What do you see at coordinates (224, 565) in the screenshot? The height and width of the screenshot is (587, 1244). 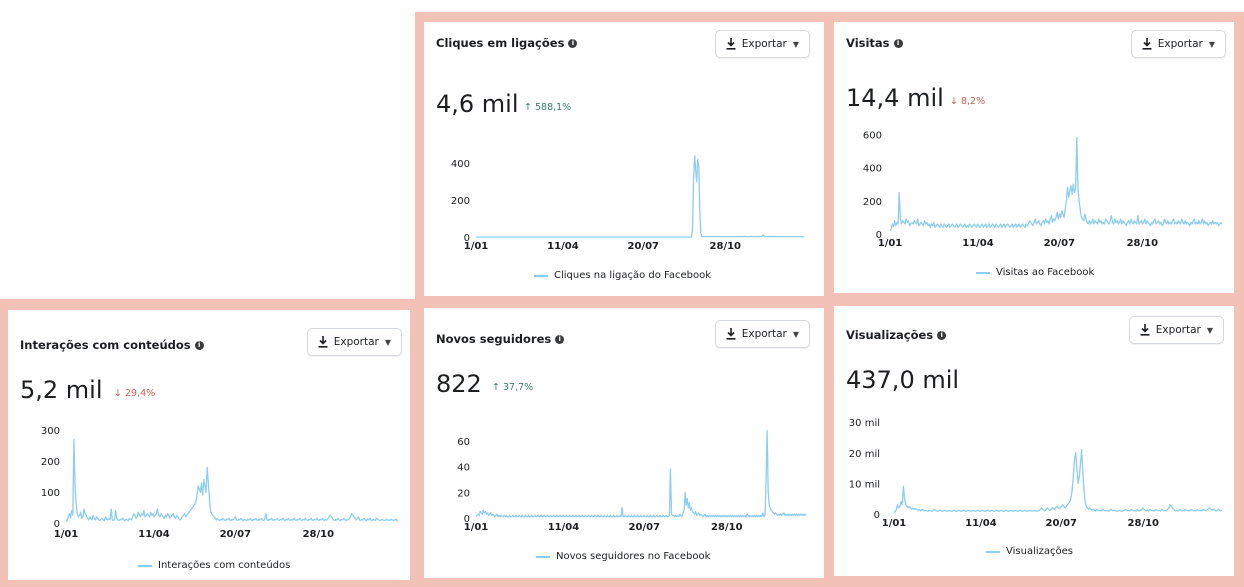 I see `legend-label: Interações com conteúdos` at bounding box center [224, 565].